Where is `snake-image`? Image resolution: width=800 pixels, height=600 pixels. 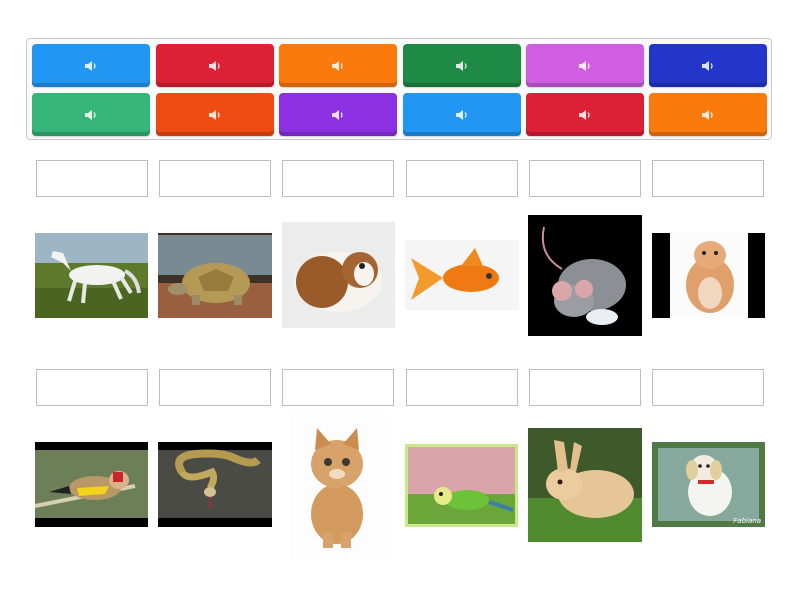 snake-image is located at coordinates (215, 484).